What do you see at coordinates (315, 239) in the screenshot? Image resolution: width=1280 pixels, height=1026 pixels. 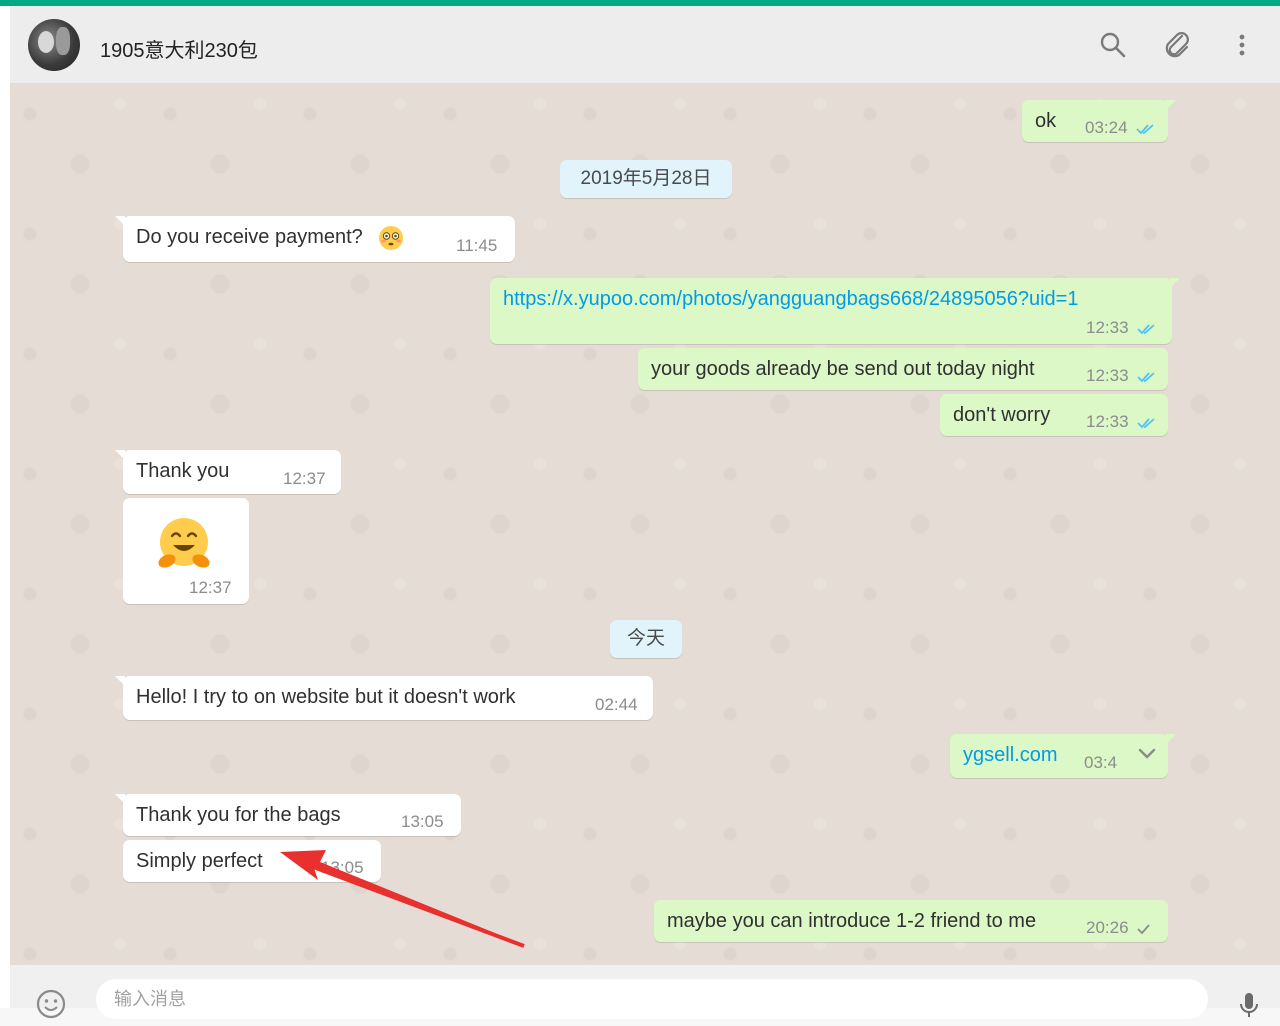 I see `message-in: Do you receive payment? 11:45` at bounding box center [315, 239].